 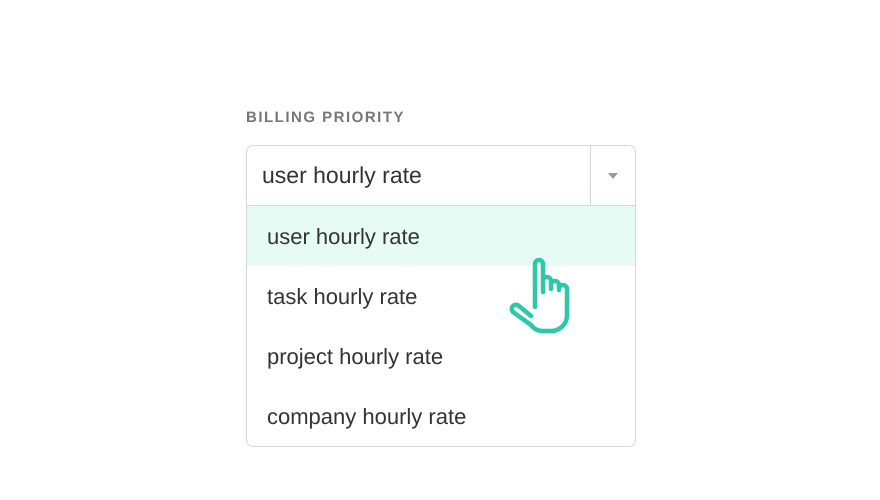 What do you see at coordinates (326, 118) in the screenshot?
I see `field-label: BILLING PRIORITY` at bounding box center [326, 118].